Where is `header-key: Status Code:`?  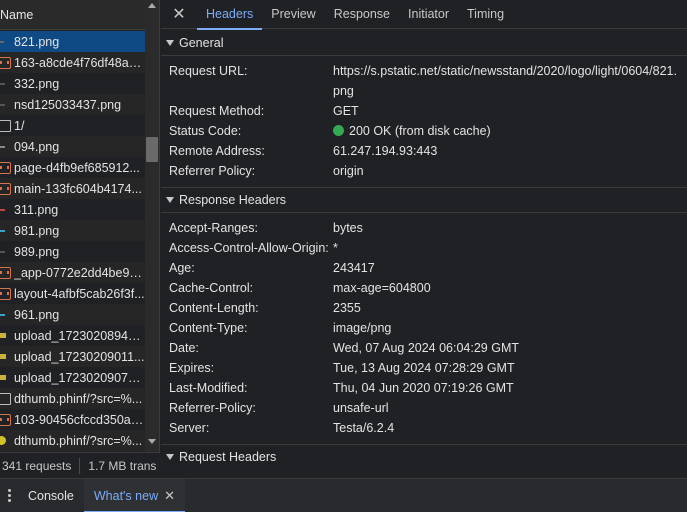 header-key: Status Code: is located at coordinates (205, 131).